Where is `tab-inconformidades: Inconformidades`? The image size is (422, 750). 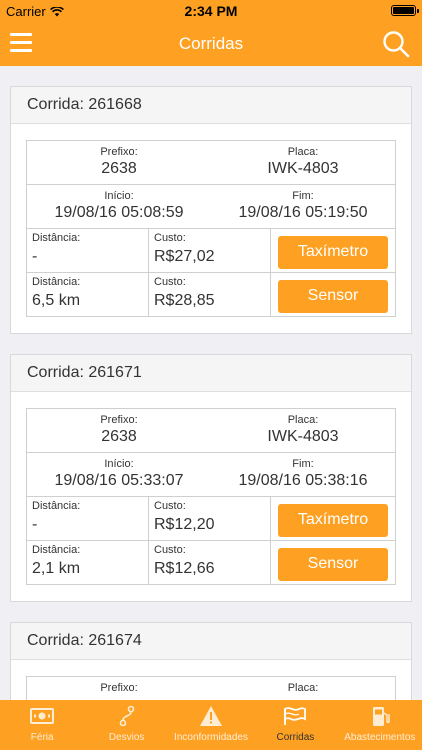
tab-inconformidades: Inconformidades is located at coordinates (211, 725).